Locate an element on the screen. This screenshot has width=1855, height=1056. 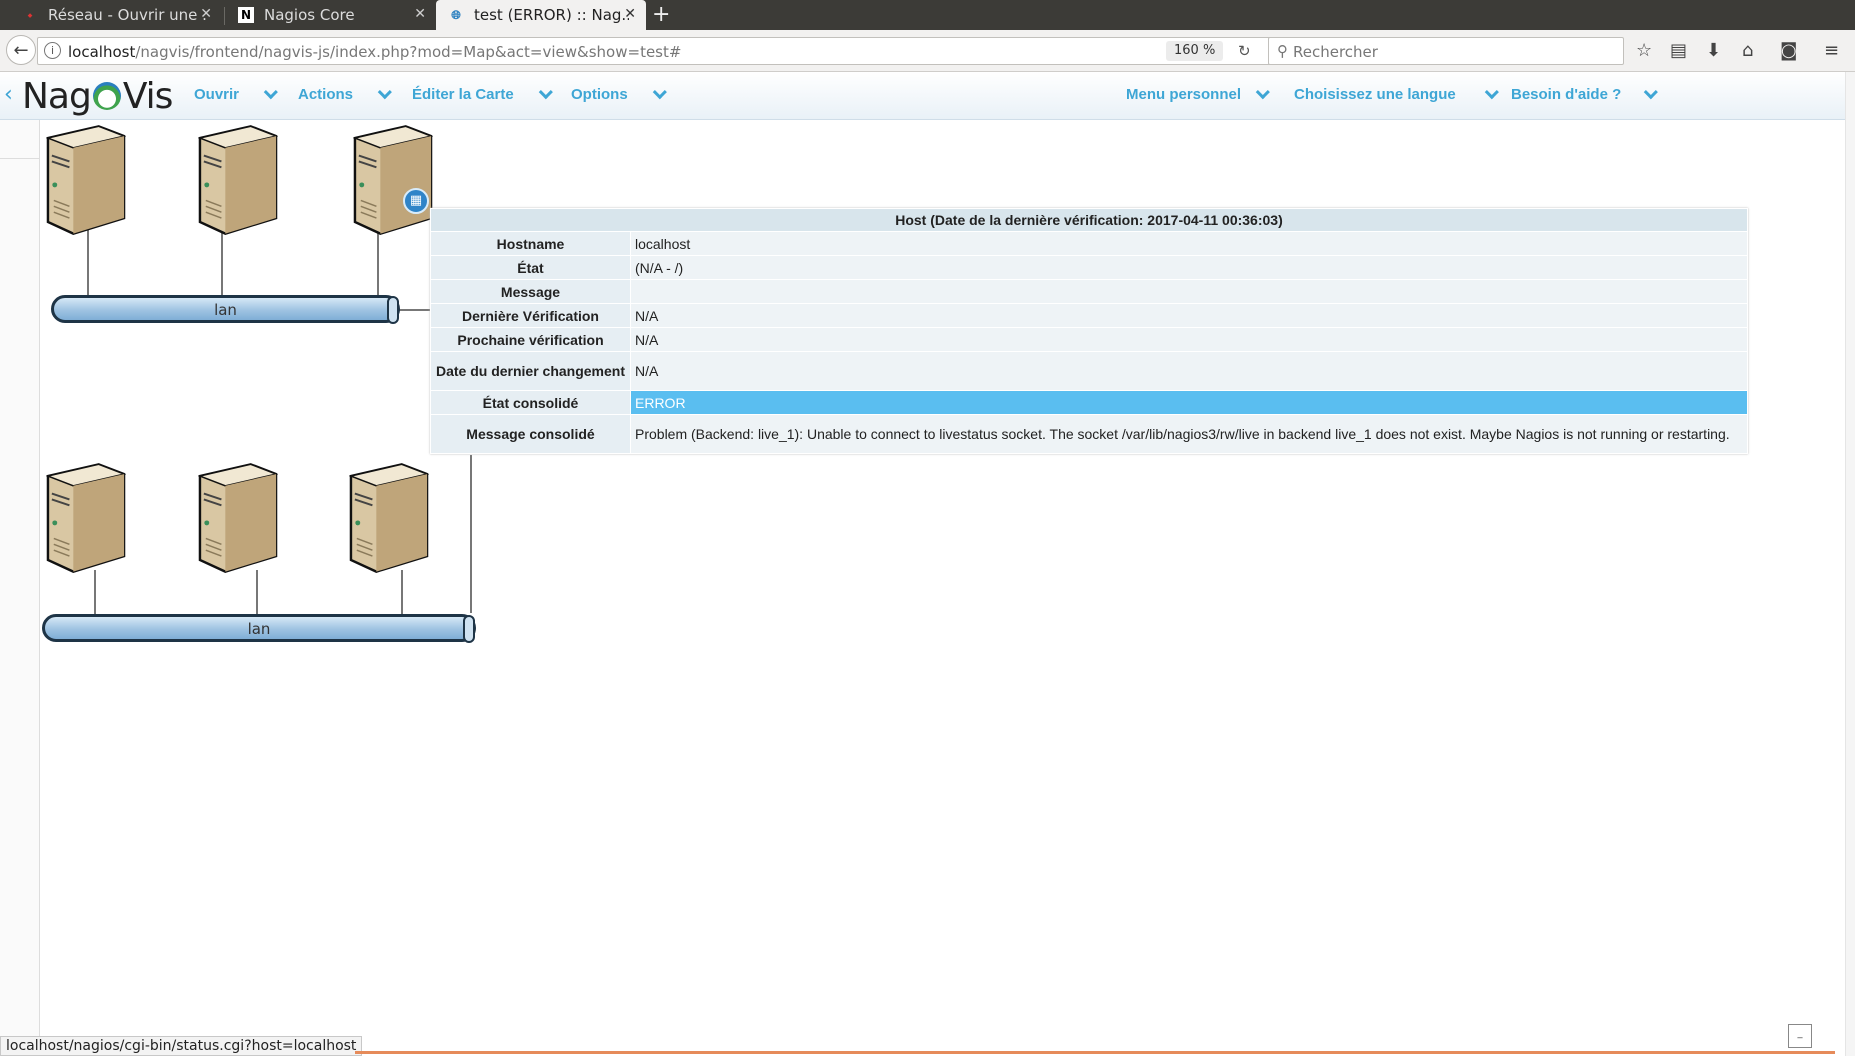
globe-icon: 🌐︎ is located at coordinates (456, 14).